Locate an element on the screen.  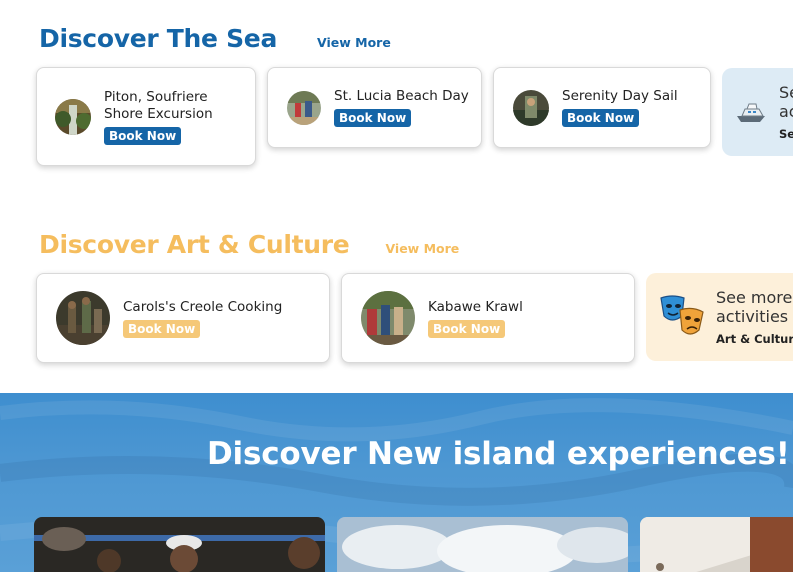
art-see-more-card: See more activities Art & Culture is located at coordinates (719, 317).